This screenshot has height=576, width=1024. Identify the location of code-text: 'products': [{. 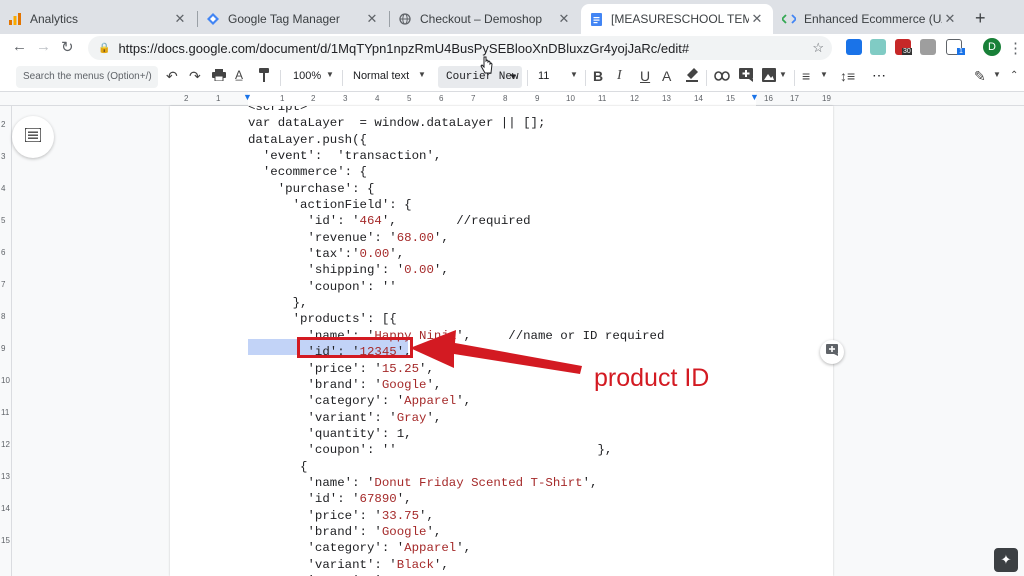
(322, 319).